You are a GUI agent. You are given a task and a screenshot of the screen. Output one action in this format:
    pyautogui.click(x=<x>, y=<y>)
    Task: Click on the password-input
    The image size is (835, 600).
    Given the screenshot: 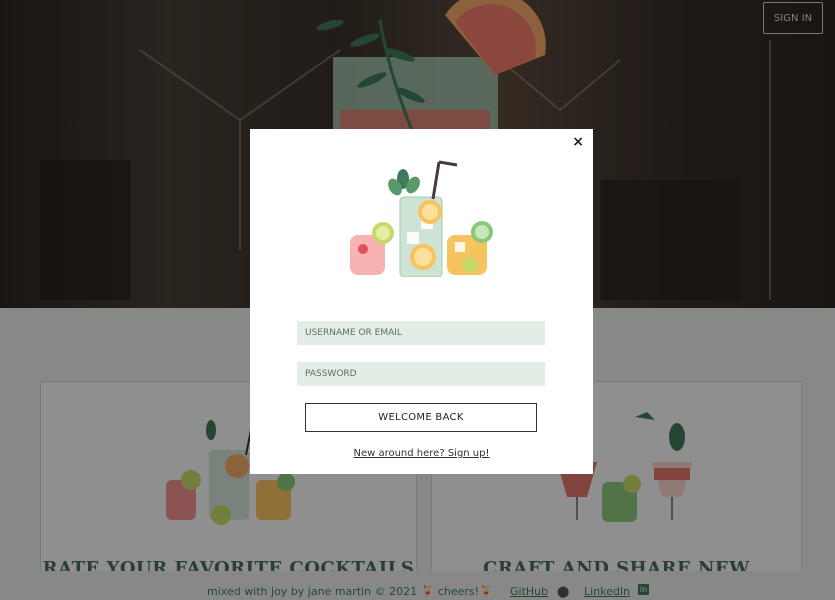 What is the action you would take?
    pyautogui.click(x=421, y=374)
    